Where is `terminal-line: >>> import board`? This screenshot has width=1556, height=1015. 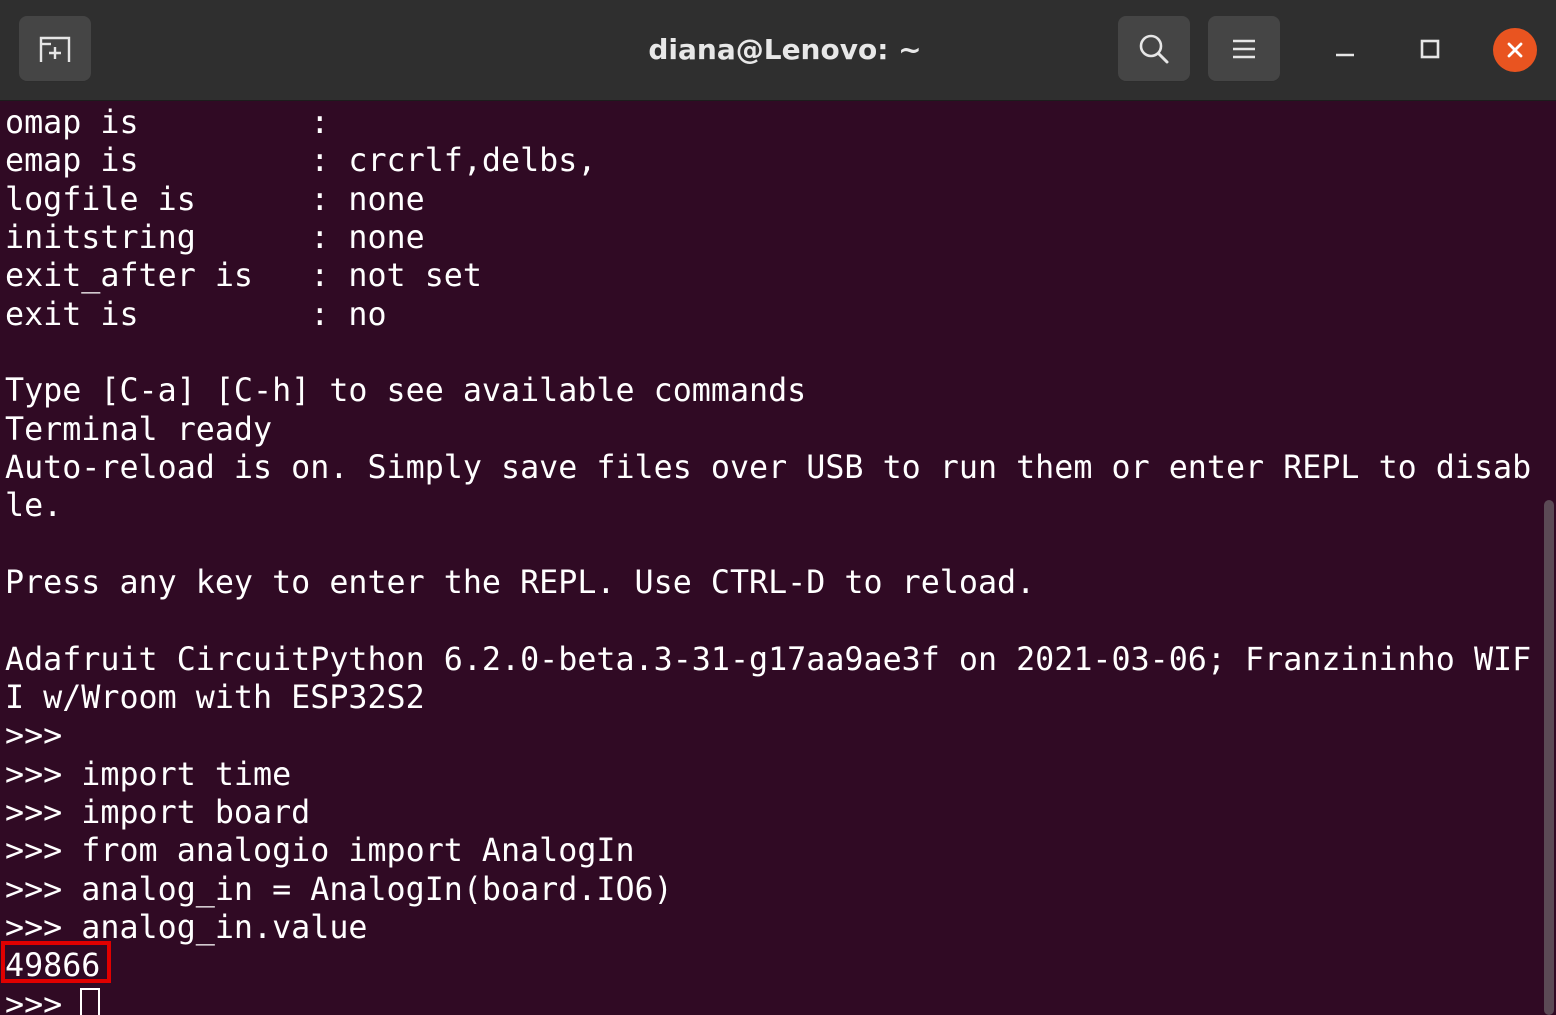
terminal-line: >>> import board is located at coordinates (158, 813).